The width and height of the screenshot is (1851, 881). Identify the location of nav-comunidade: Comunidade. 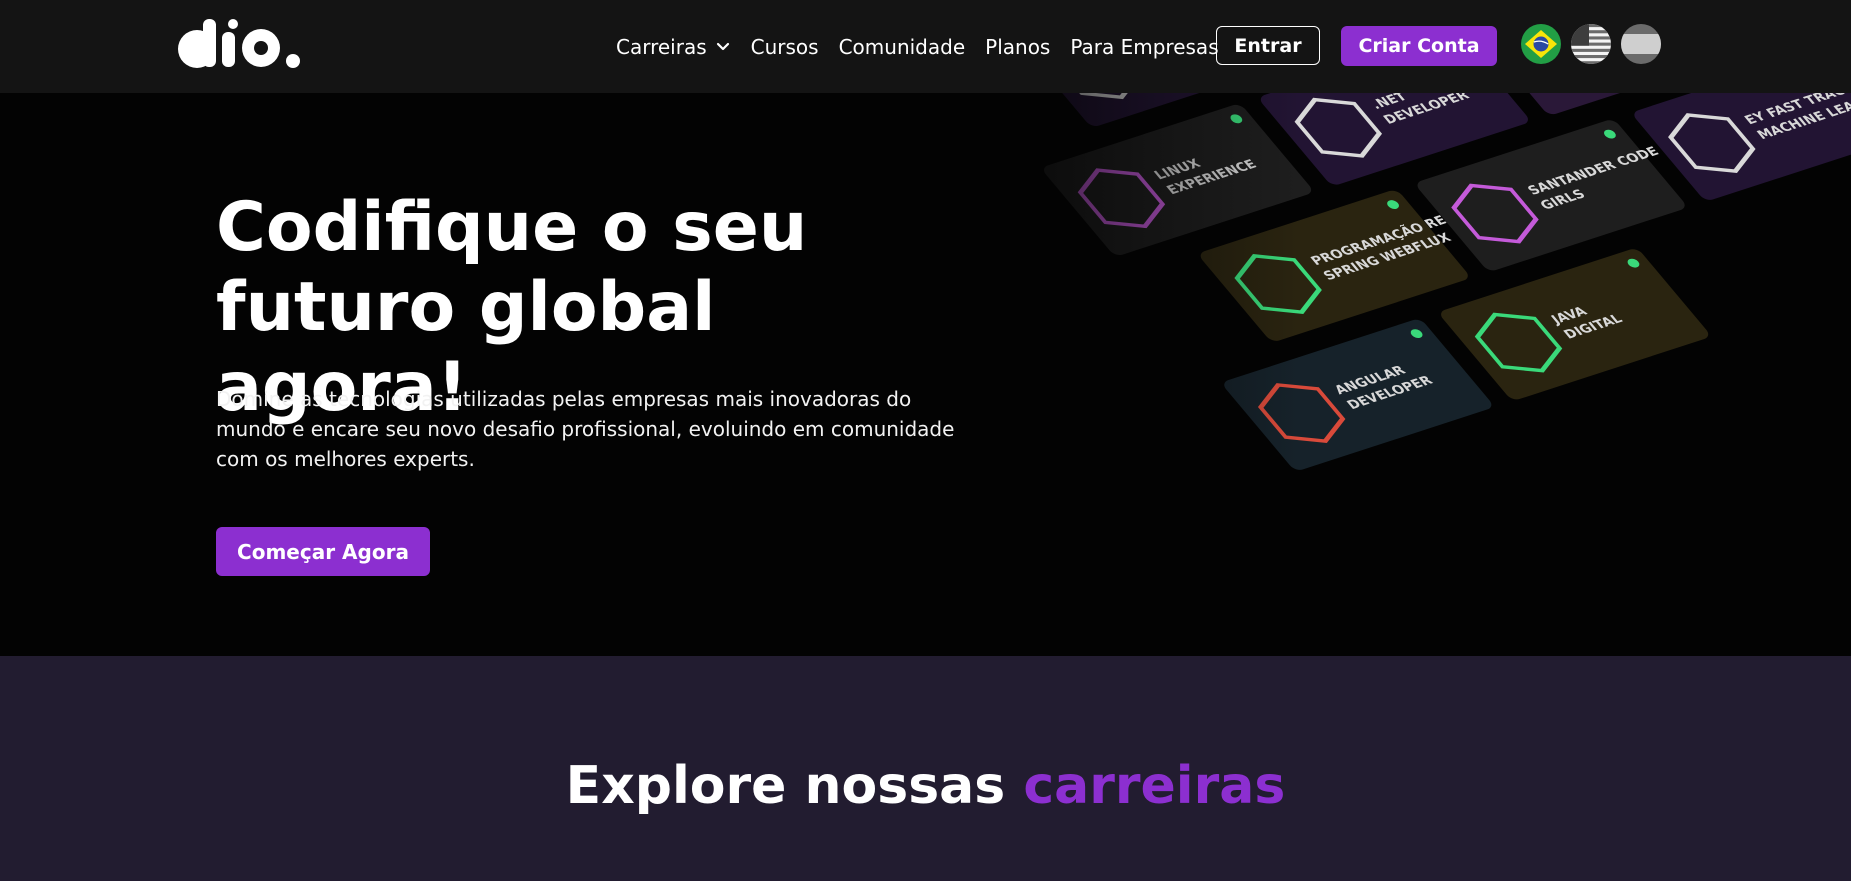
(902, 47).